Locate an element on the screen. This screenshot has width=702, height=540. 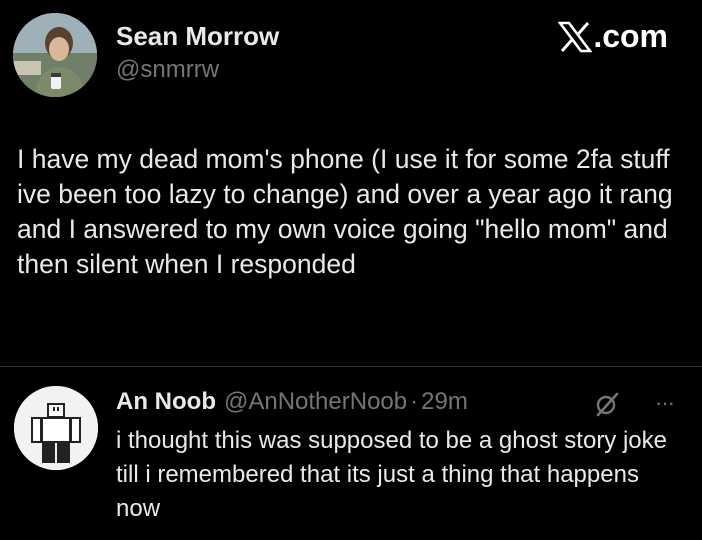
author-avatar-image is located at coordinates (55, 55).